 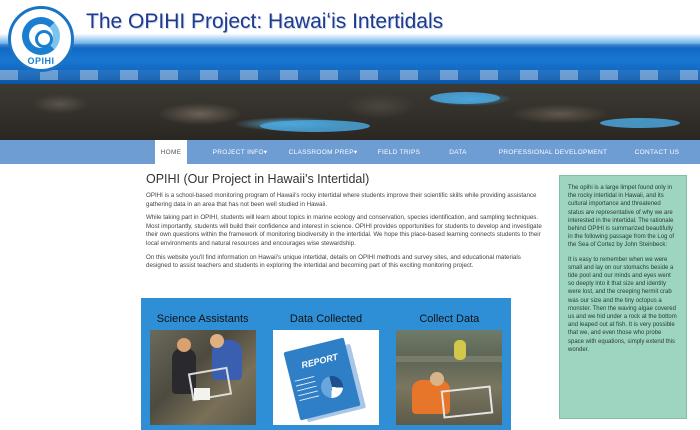 What do you see at coordinates (171, 152) in the screenshot?
I see `nav-home: HOME` at bounding box center [171, 152].